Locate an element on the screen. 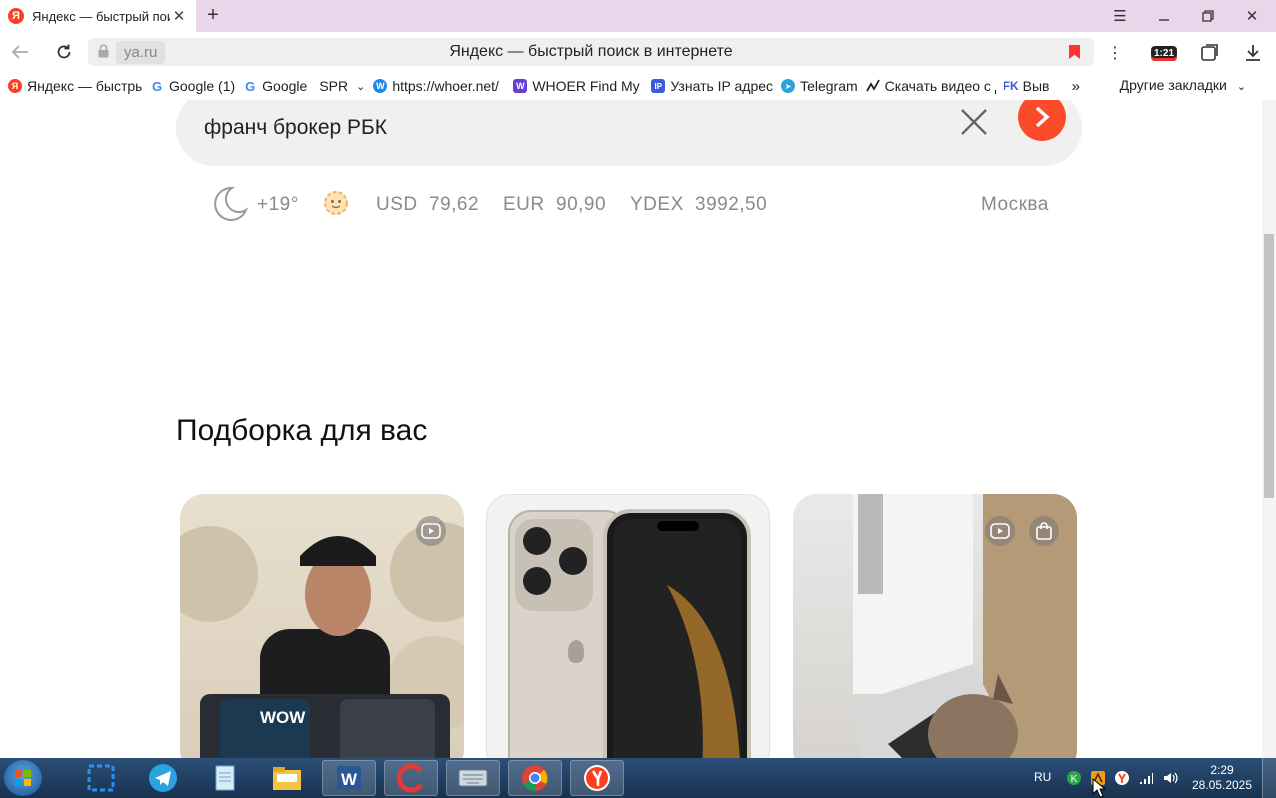 This screenshot has height=798, width=1276. new-tab-button: + is located at coordinates (213, 15).